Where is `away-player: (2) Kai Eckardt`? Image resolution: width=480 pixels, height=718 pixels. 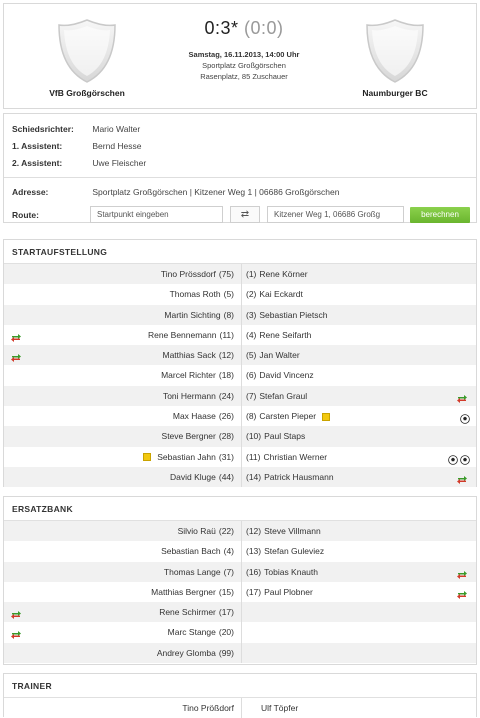 away-player: (2) Kai Eckardt is located at coordinates (274, 294).